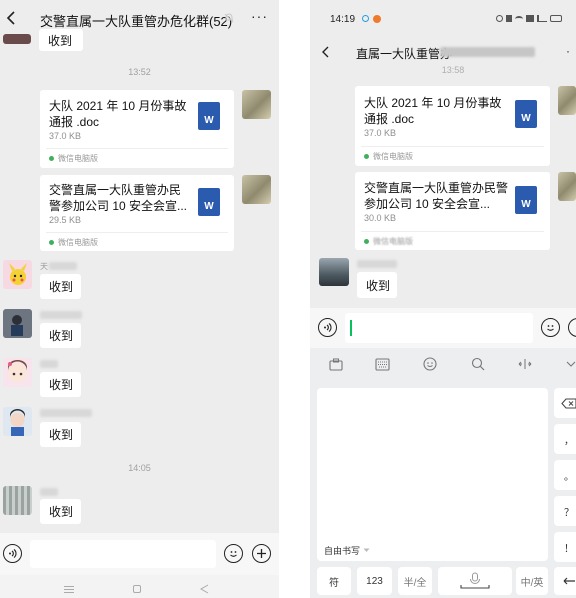  What do you see at coordinates (17, 372) in the screenshot?
I see `girl-avatar` at bounding box center [17, 372].